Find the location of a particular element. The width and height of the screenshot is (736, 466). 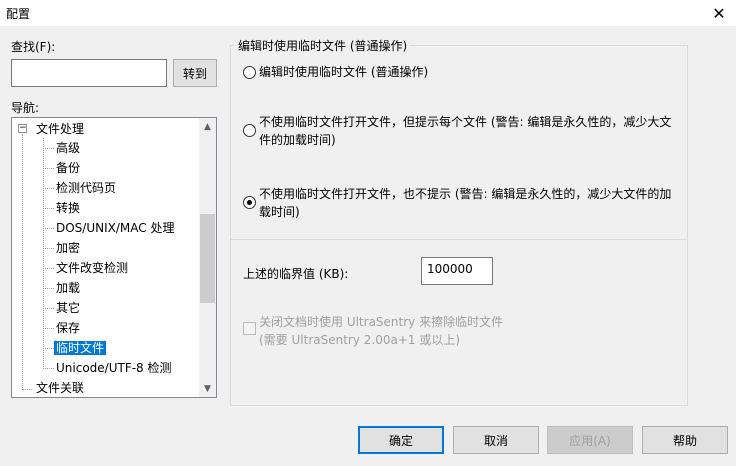

search-input is located at coordinates (89, 73).